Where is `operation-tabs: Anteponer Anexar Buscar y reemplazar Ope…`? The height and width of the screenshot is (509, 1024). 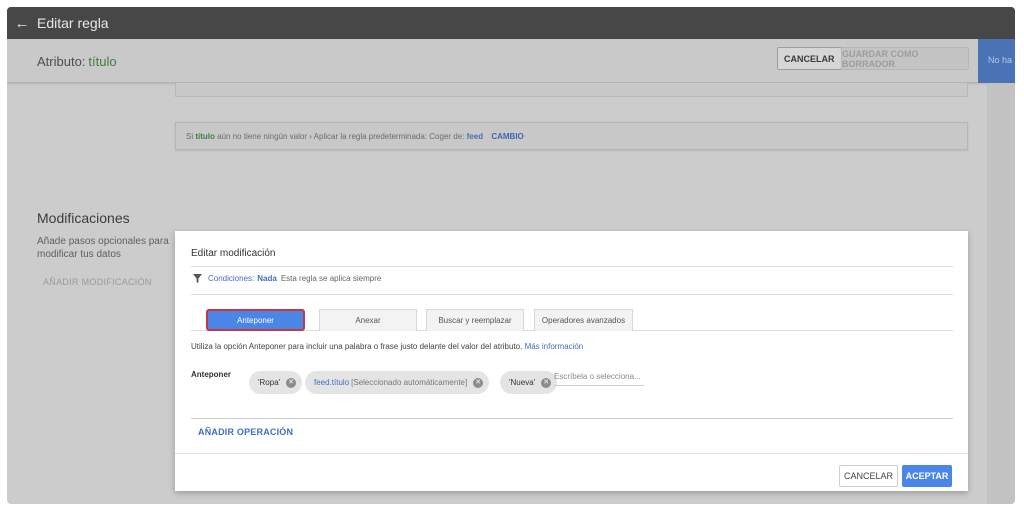 operation-tabs: Anteponer Anexar Buscar y reemplazar Ope… is located at coordinates (572, 320).